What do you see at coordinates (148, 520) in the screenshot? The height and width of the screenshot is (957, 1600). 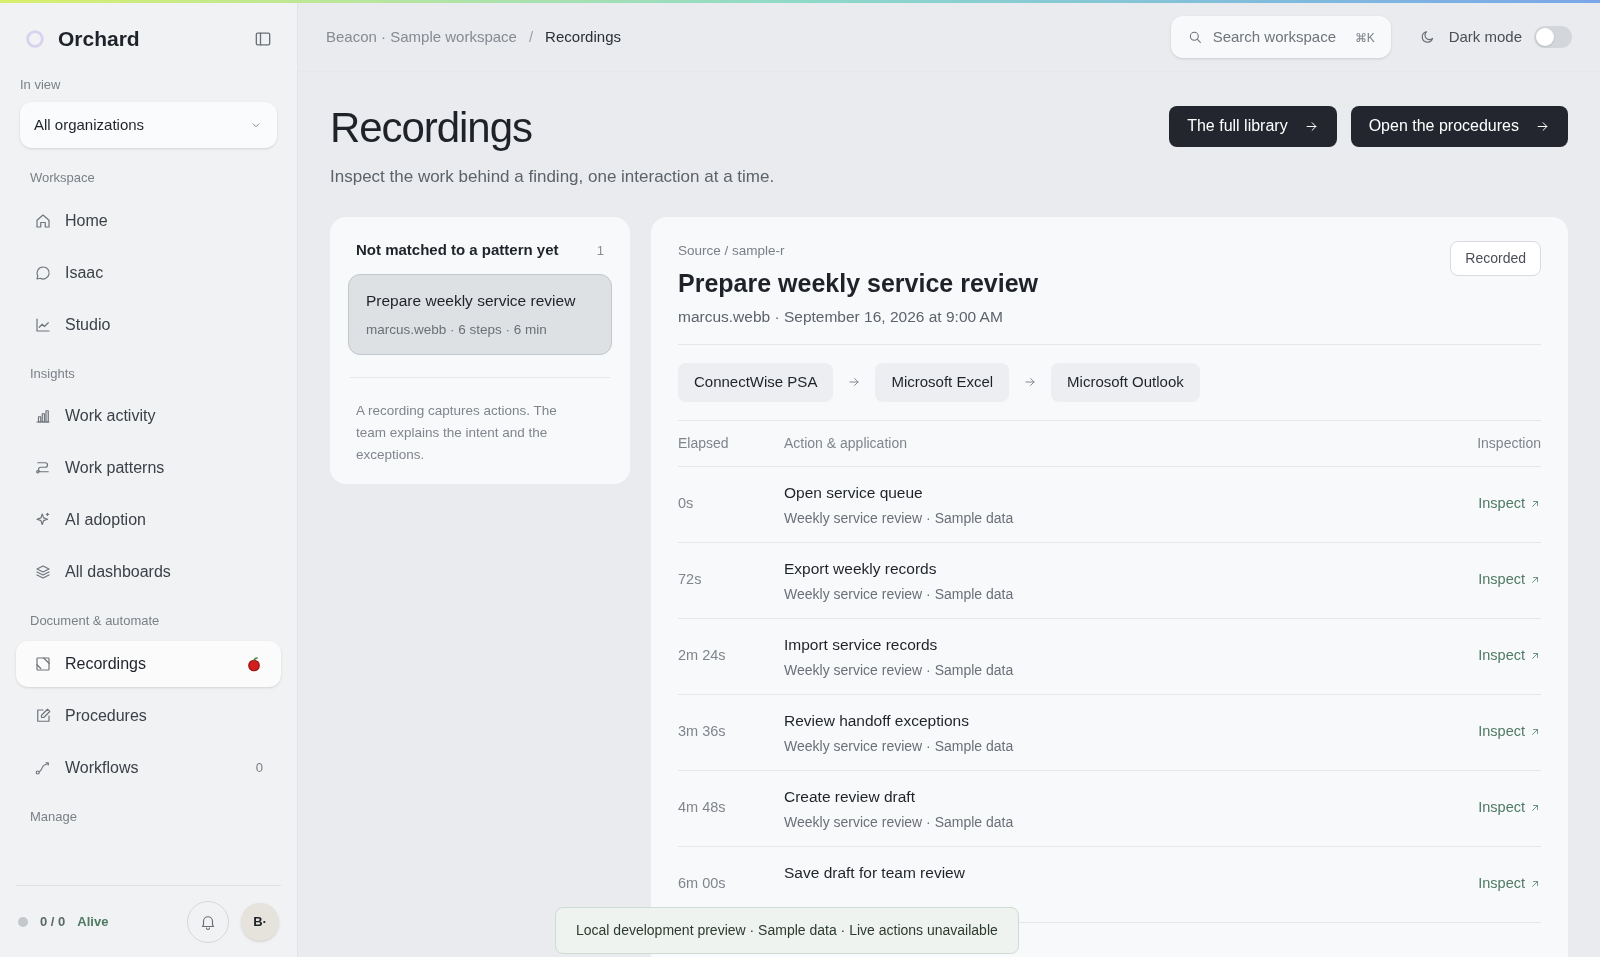 I see `sidebar-item: AI adoption` at bounding box center [148, 520].